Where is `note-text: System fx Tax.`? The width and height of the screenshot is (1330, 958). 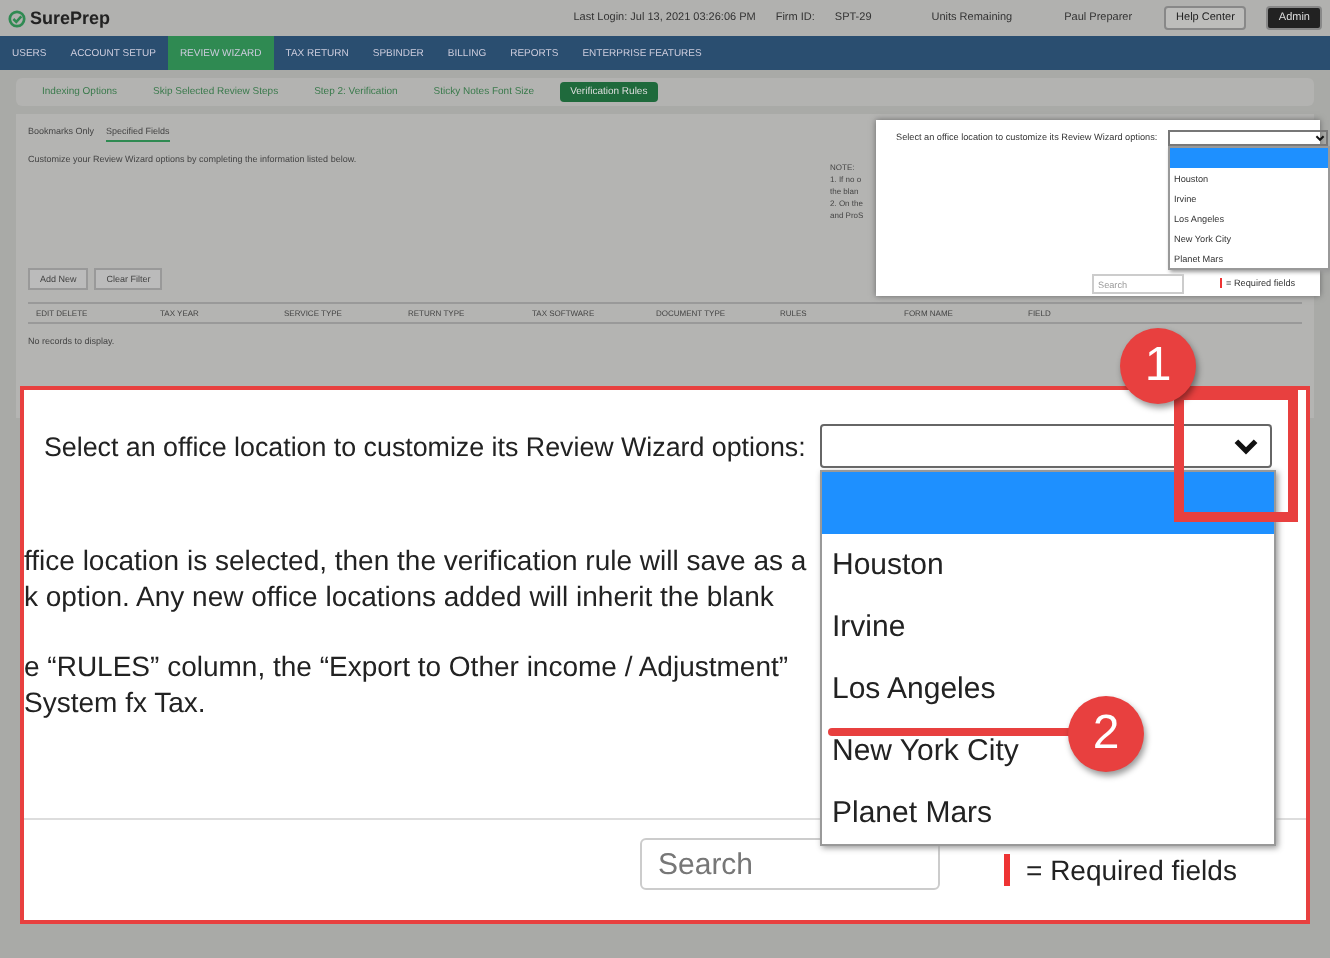
note-text: System fx Tax. is located at coordinates (115, 702).